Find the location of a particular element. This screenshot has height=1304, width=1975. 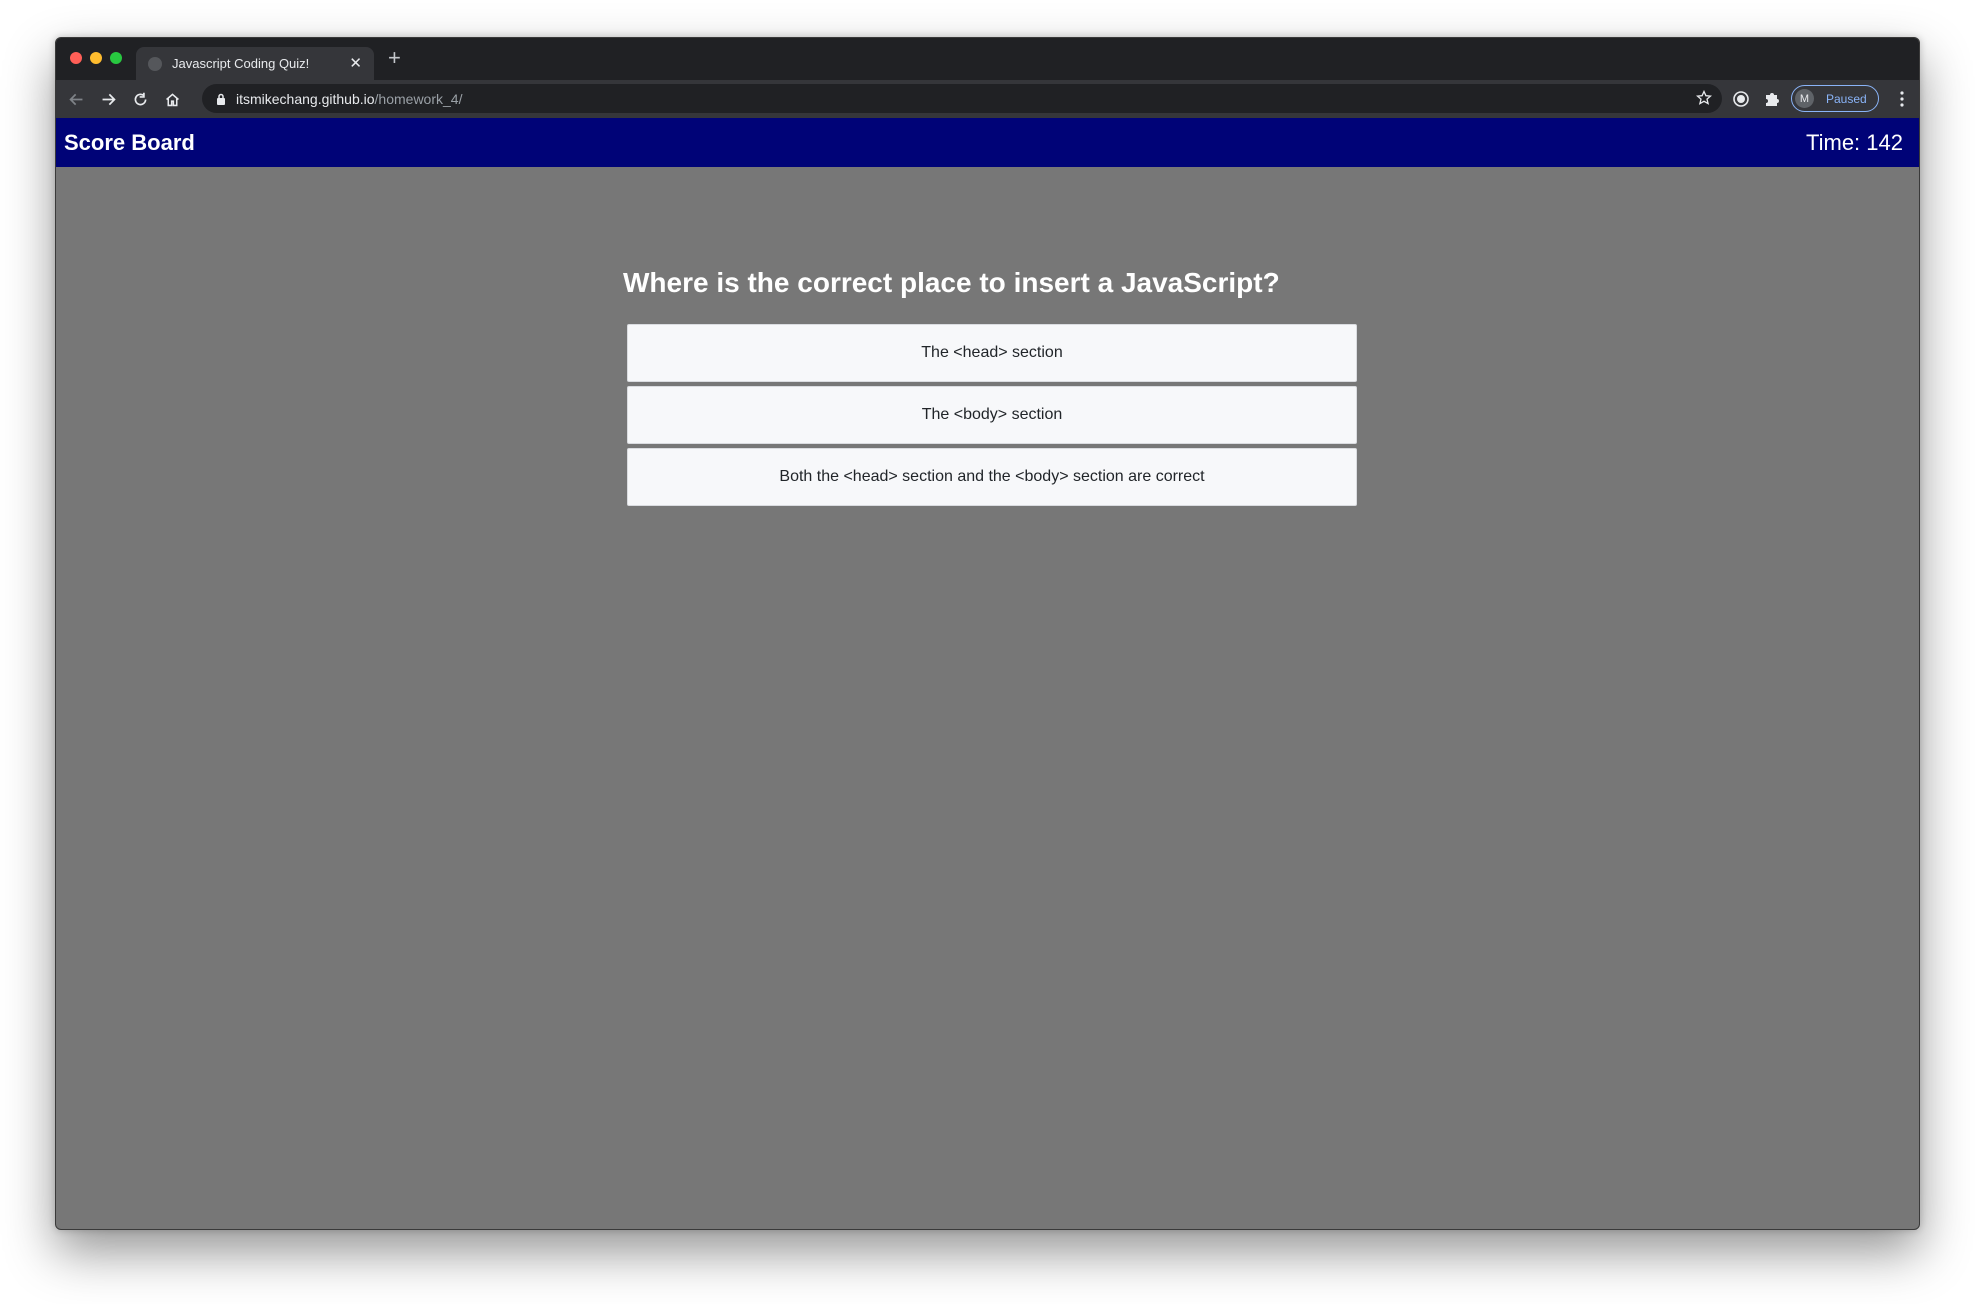

new-tab-button: + is located at coordinates (394, 58).